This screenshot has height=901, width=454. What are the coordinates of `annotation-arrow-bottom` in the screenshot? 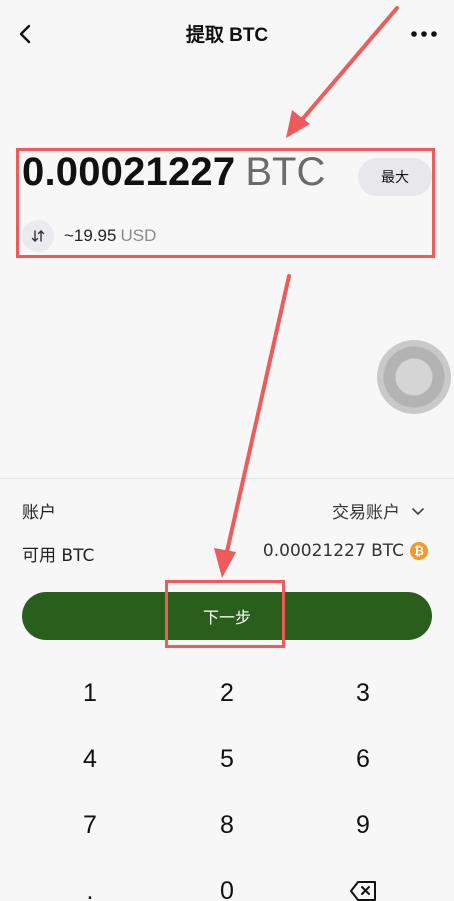 It's located at (257, 416).